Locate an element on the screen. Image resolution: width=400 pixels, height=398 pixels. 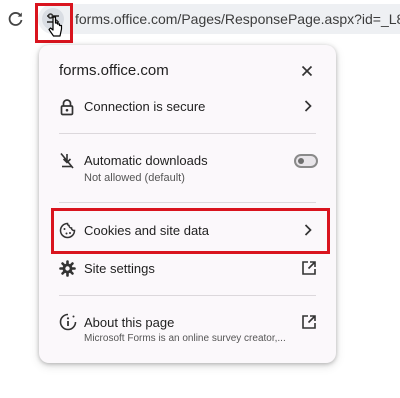
downloads-status: Not allowed (default) is located at coordinates (134, 178).